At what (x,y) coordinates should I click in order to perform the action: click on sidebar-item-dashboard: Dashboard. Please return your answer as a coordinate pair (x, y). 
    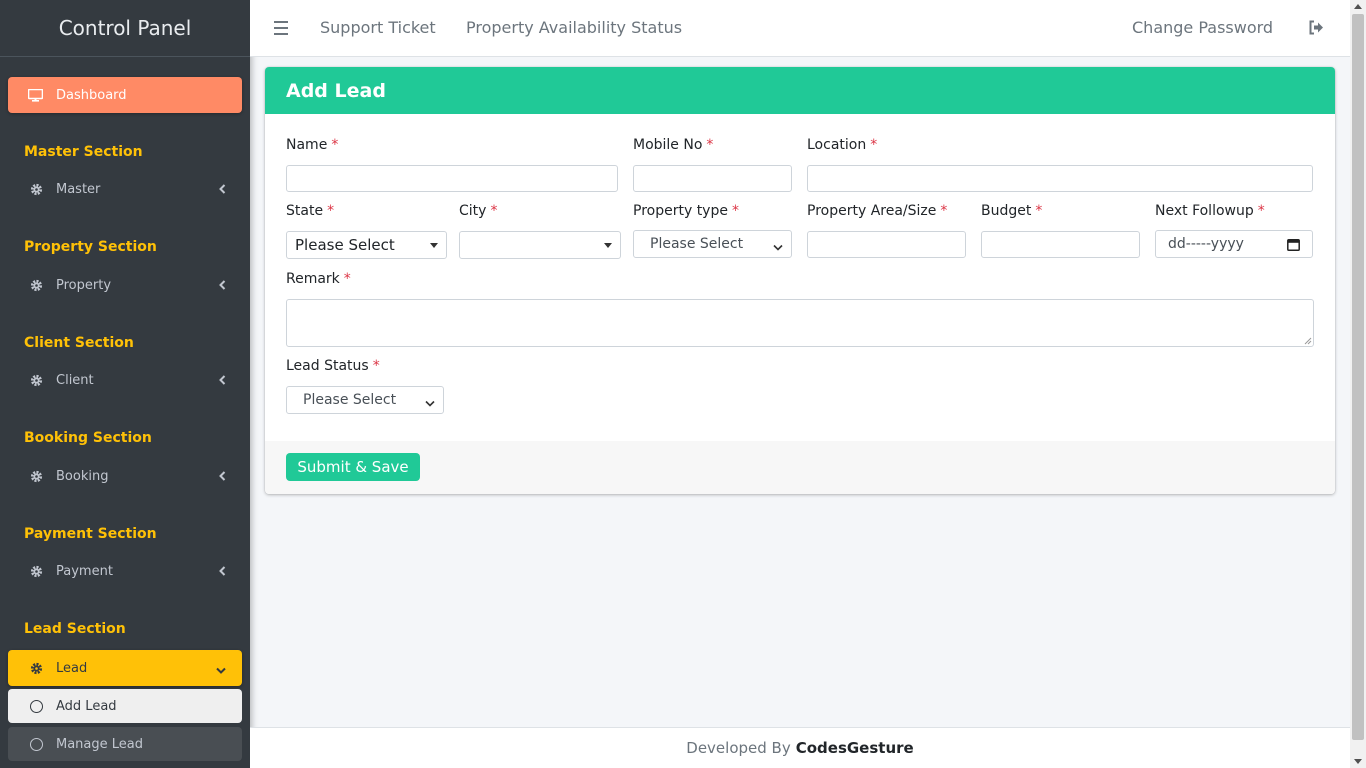
    Looking at the image, I should click on (125, 95).